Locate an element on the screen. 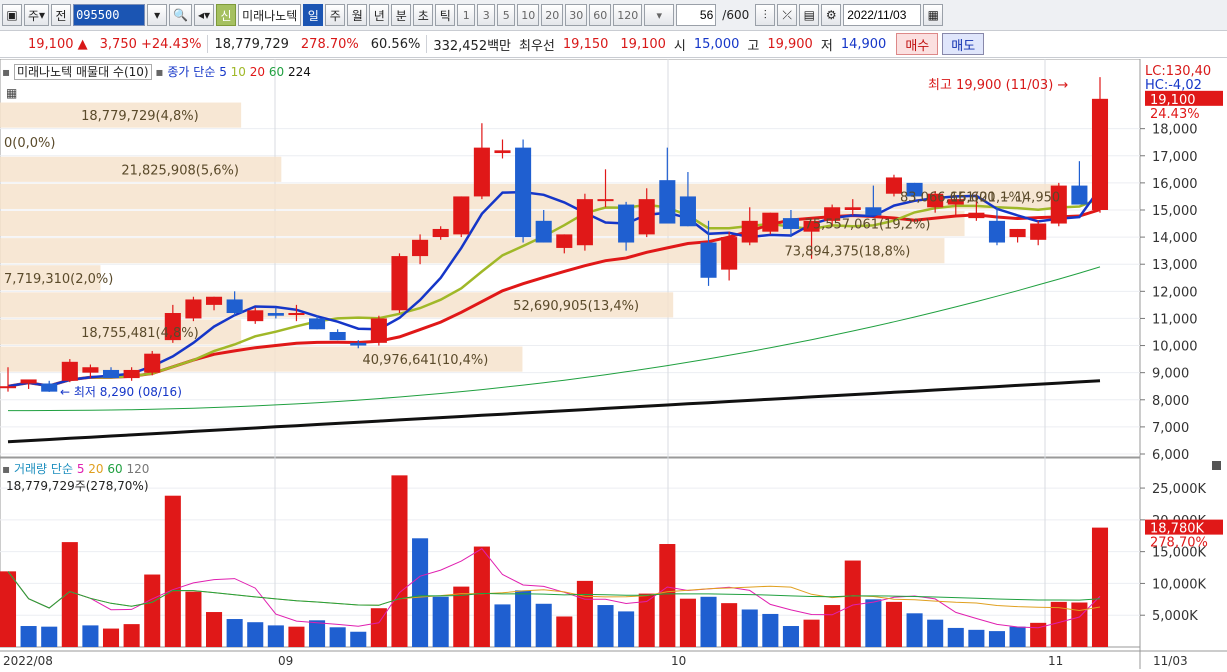 Image resolution: width=1227 pixels, height=672 pixels. interval-30-button: 30 is located at coordinates (576, 15).